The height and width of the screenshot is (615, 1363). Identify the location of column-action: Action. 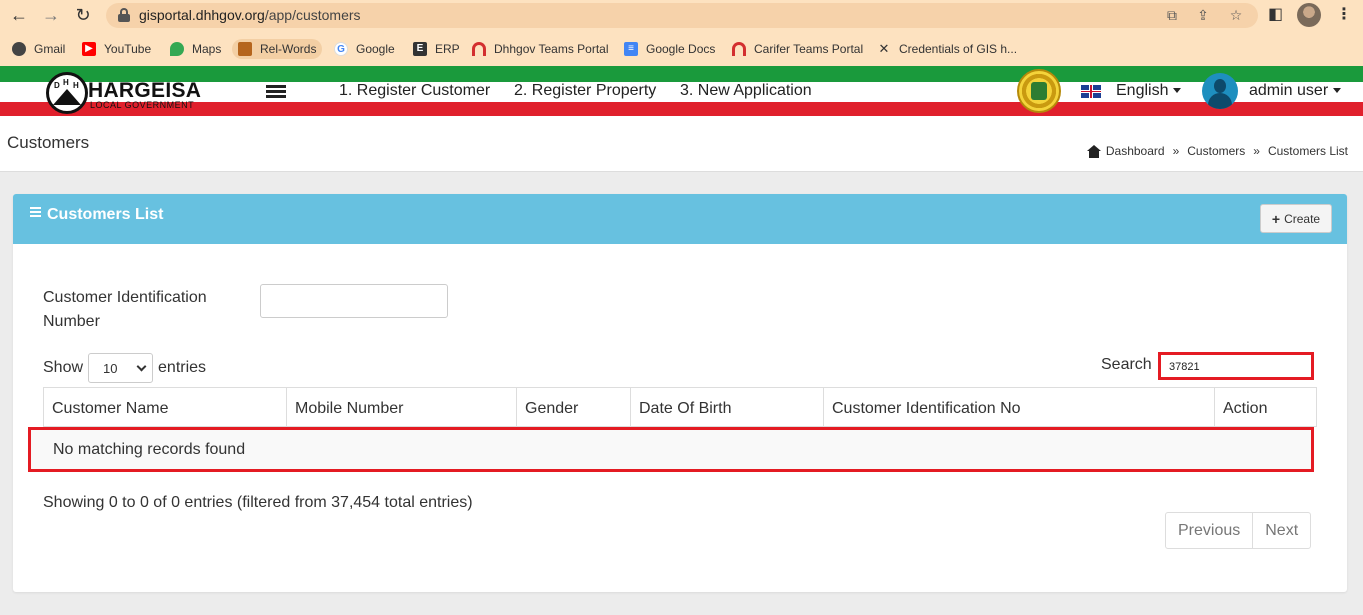
(1265, 407).